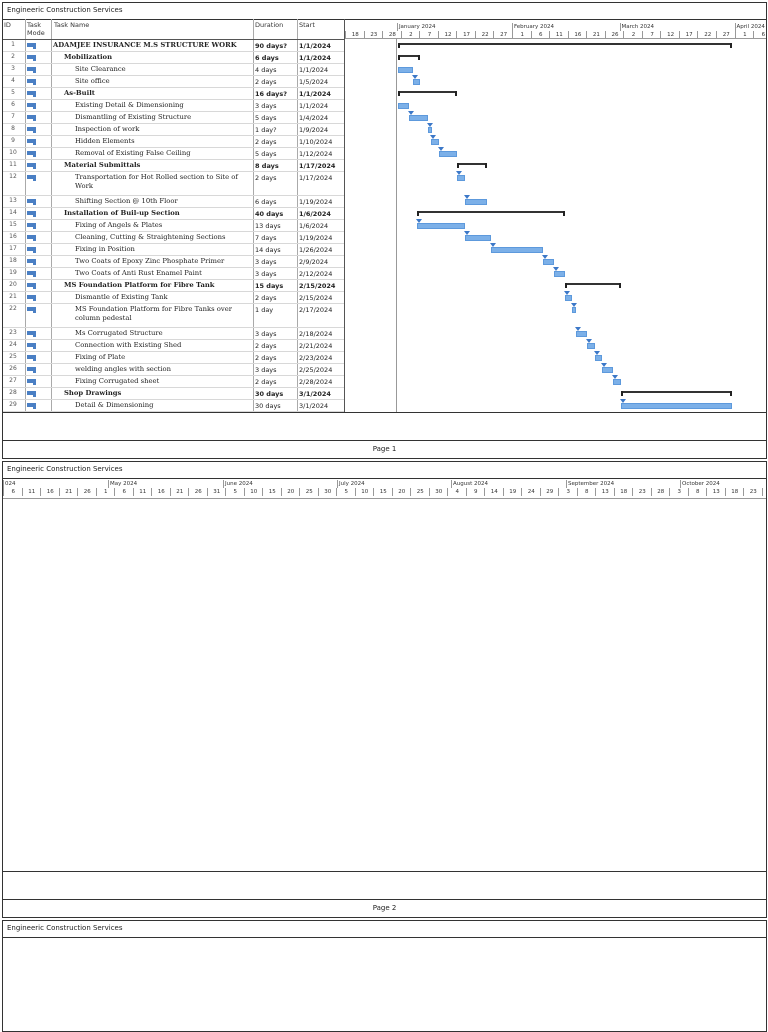 The width and height of the screenshot is (768, 1032). I want to click on table-row: 3Site Clearance4 days1/1/2024, so click(173, 70).